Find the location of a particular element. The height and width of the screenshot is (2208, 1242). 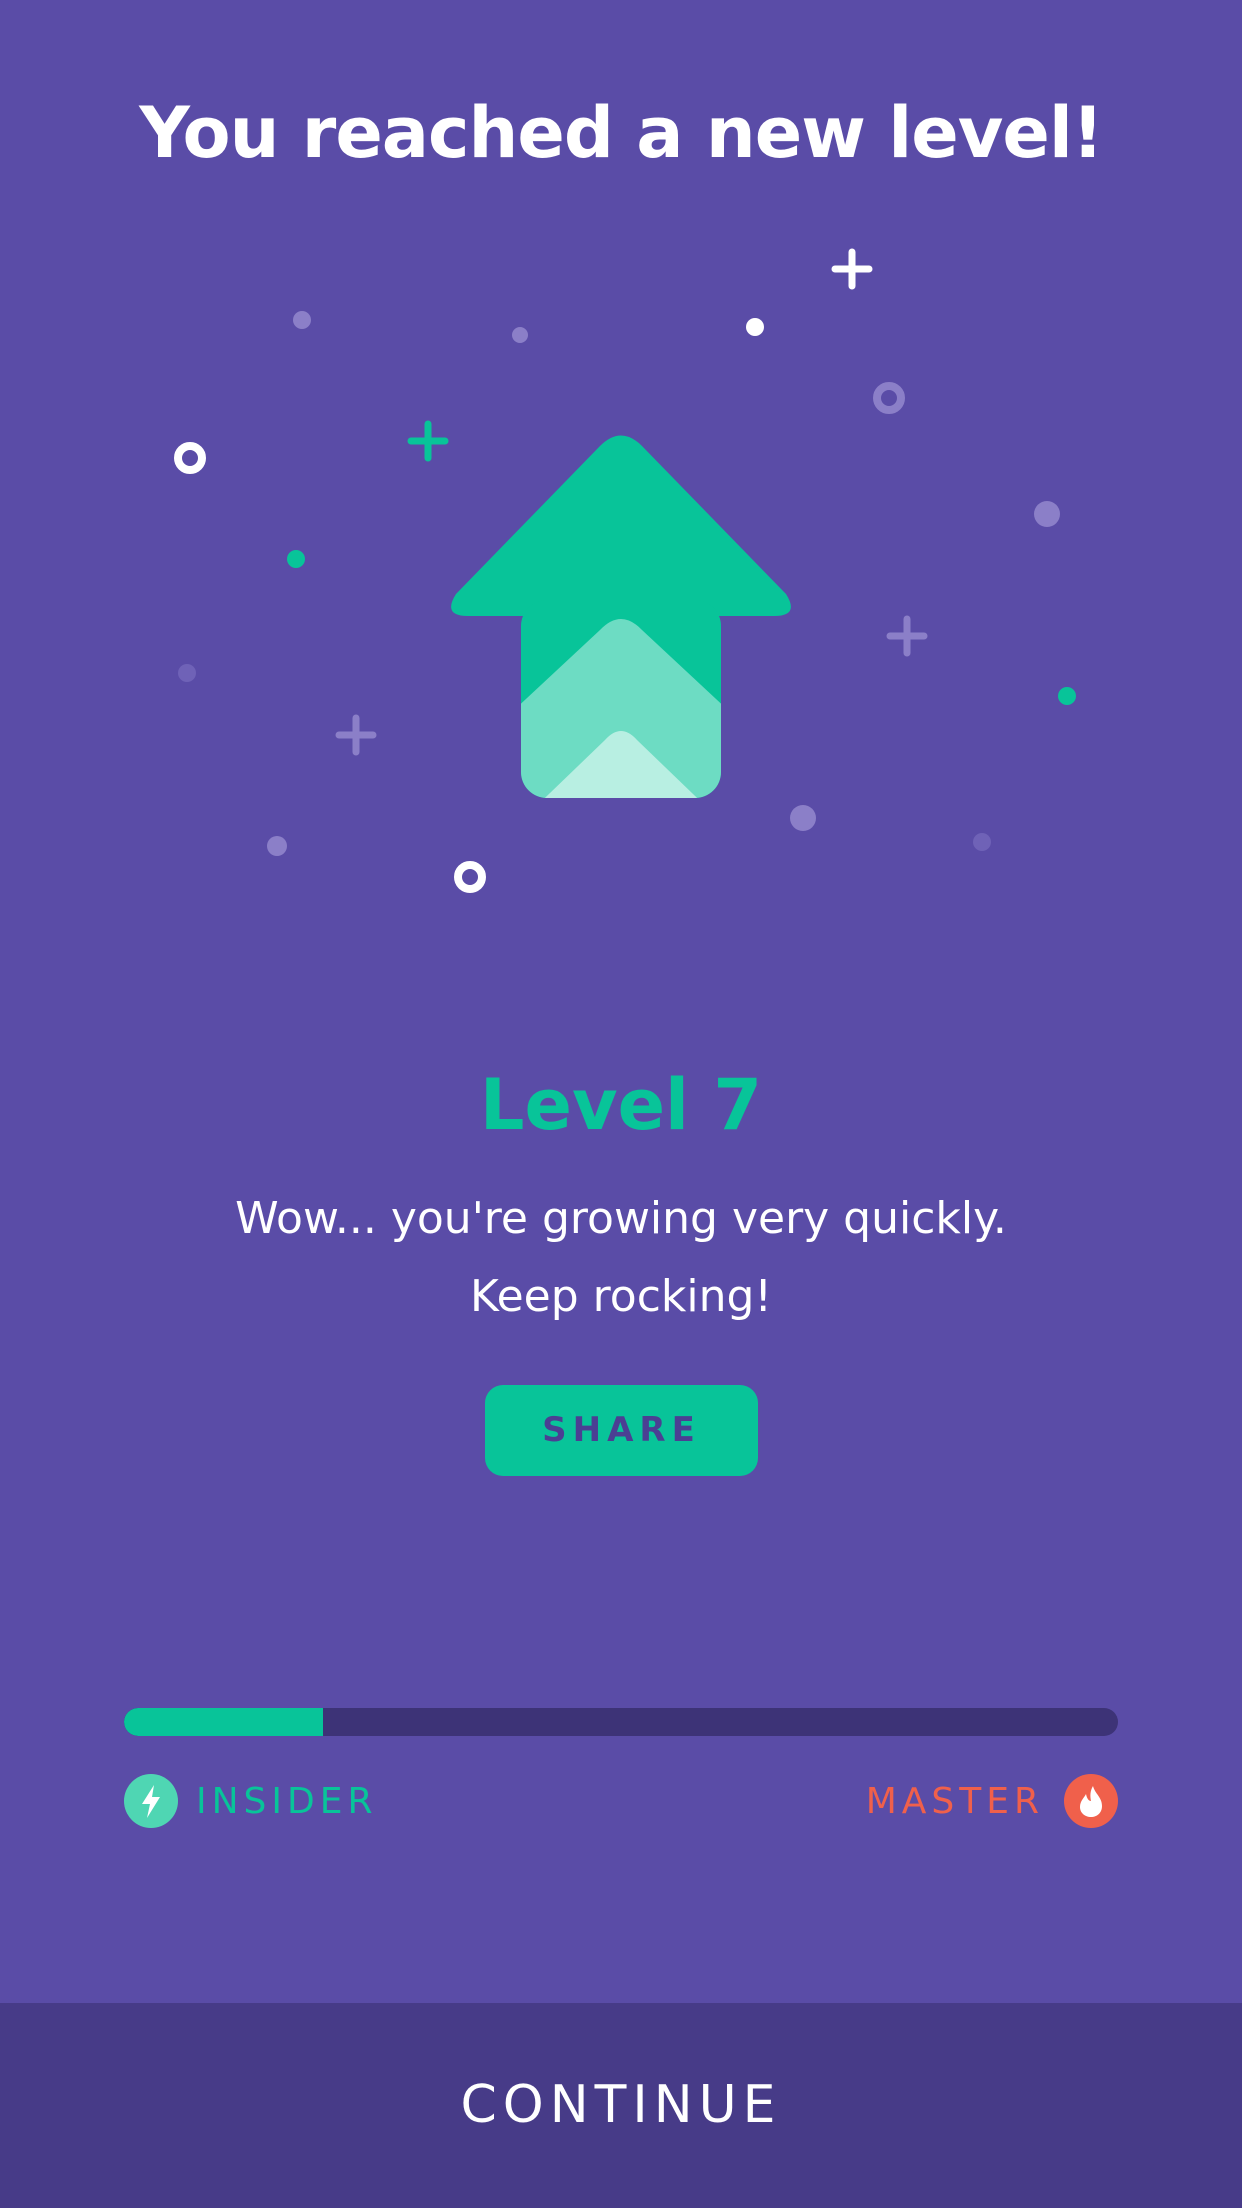

level-message-line: Keep rocking! is located at coordinates (621, 1296).